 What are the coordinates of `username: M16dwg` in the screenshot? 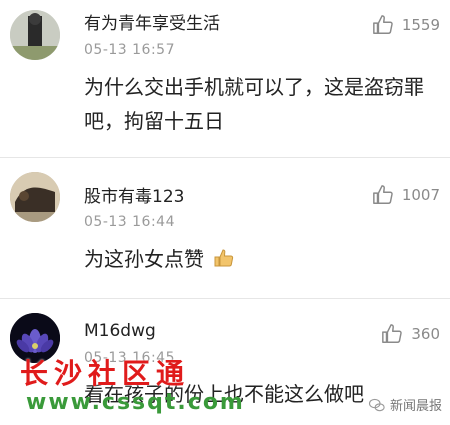 It's located at (120, 331).